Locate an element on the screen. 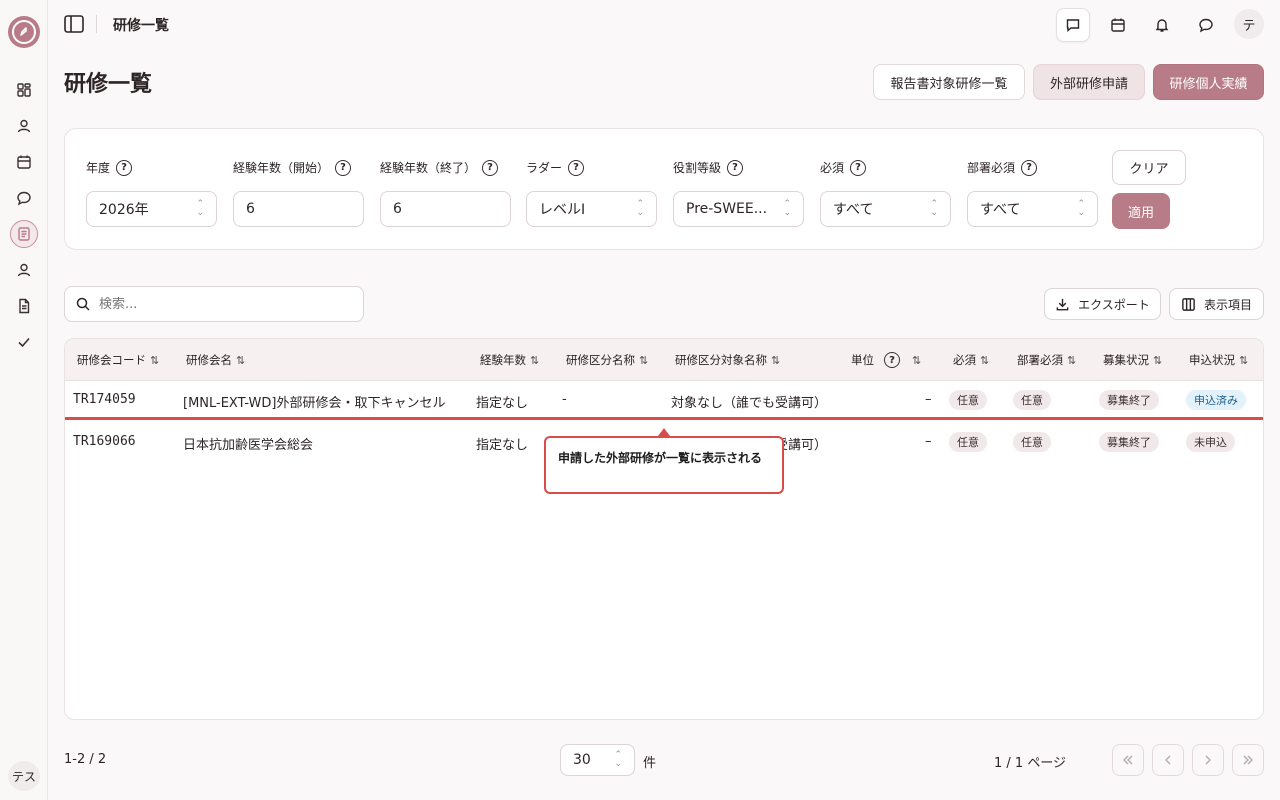 The height and width of the screenshot is (800, 1280). cell-experience: 指定なし is located at coordinates (502, 445).